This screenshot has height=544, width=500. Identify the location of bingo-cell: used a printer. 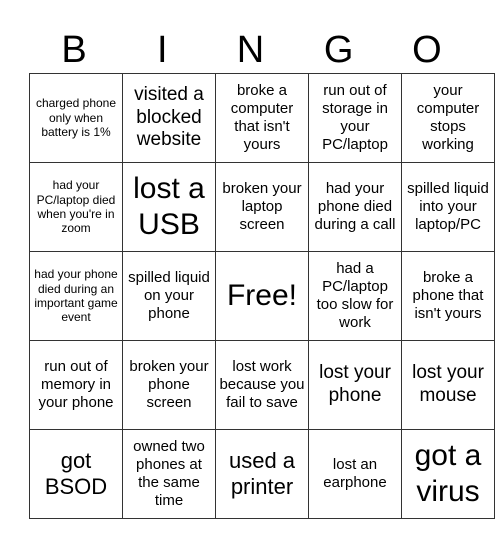
(262, 474).